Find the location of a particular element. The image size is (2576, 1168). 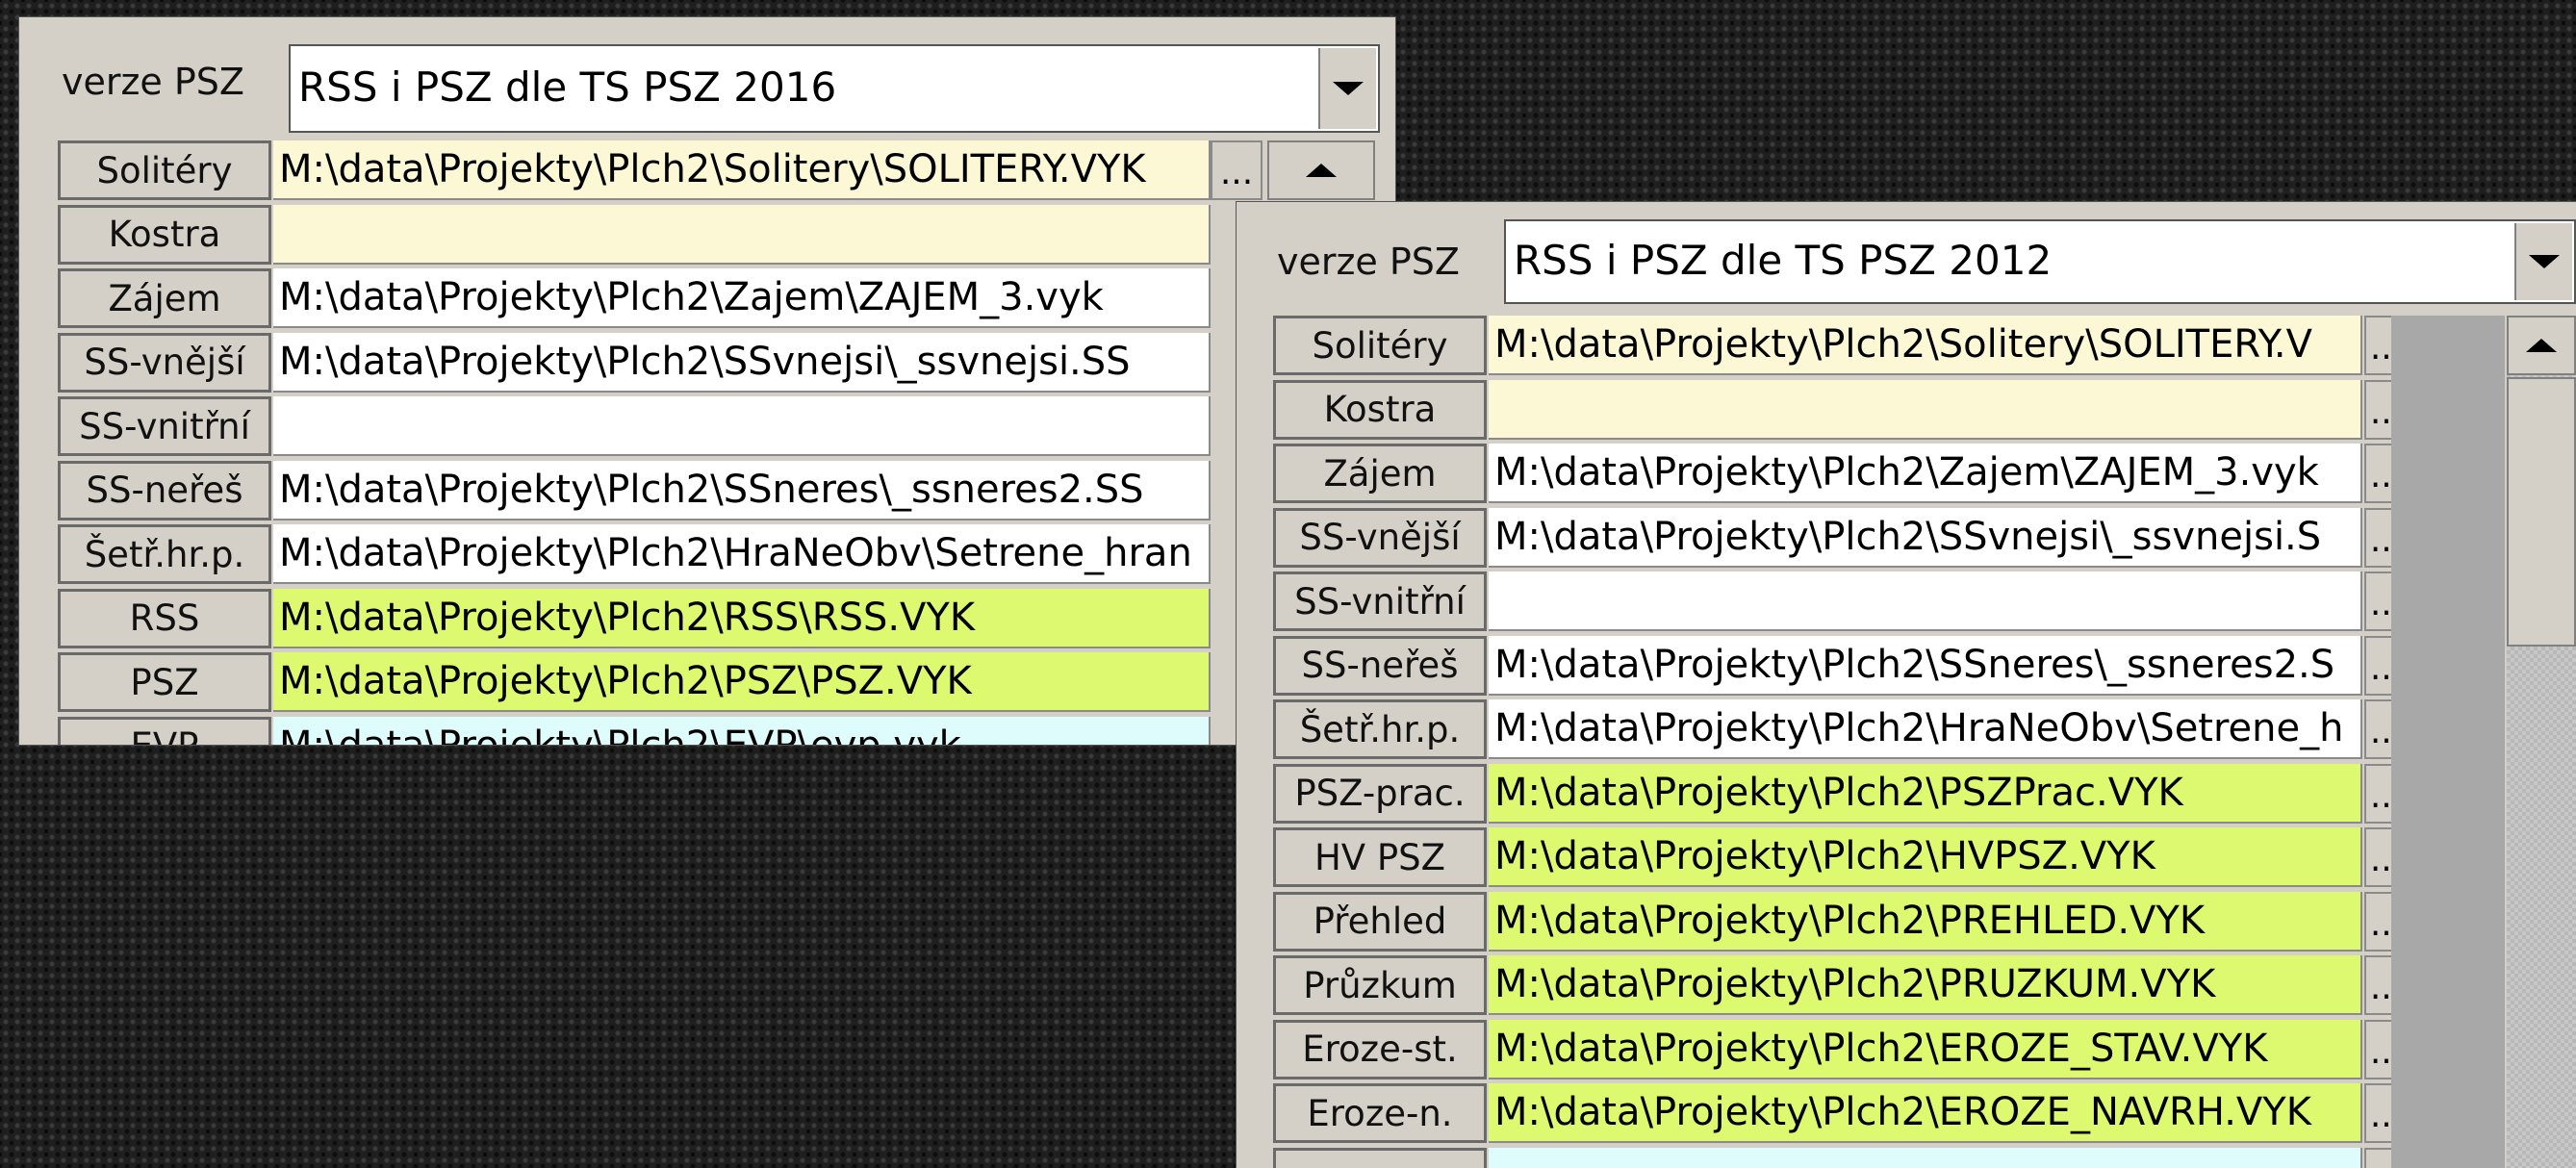

file-row: EVPM:\data\Projekty\Plch2\EVP\evp.vyk is located at coordinates (707, 730).